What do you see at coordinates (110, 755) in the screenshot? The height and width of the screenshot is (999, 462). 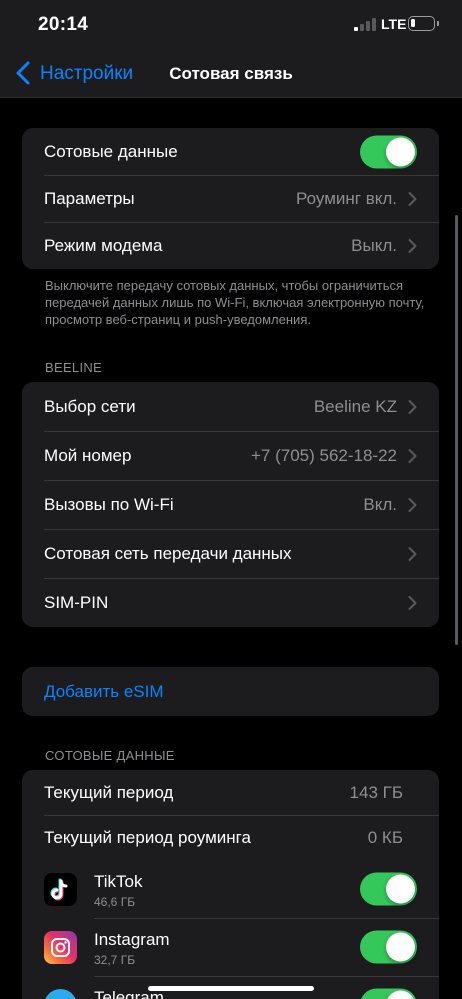 I see `usage-section-header: СОТОВЫЕ ДАННЫЕ` at bounding box center [110, 755].